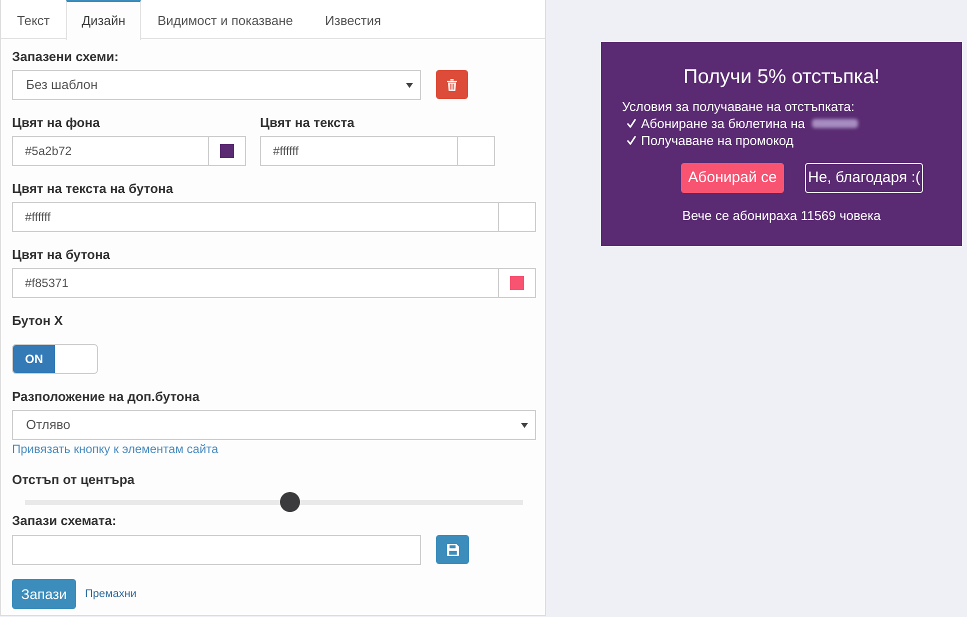 The image size is (967, 617). Describe the element at coordinates (717, 140) in the screenshot. I see `condition-text: Получаване на промокод` at that location.